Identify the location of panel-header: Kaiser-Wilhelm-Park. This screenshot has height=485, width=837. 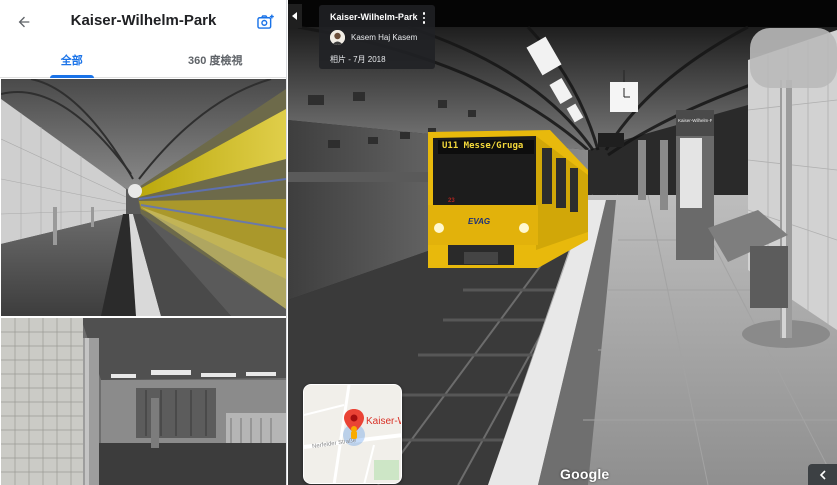
(143, 22).